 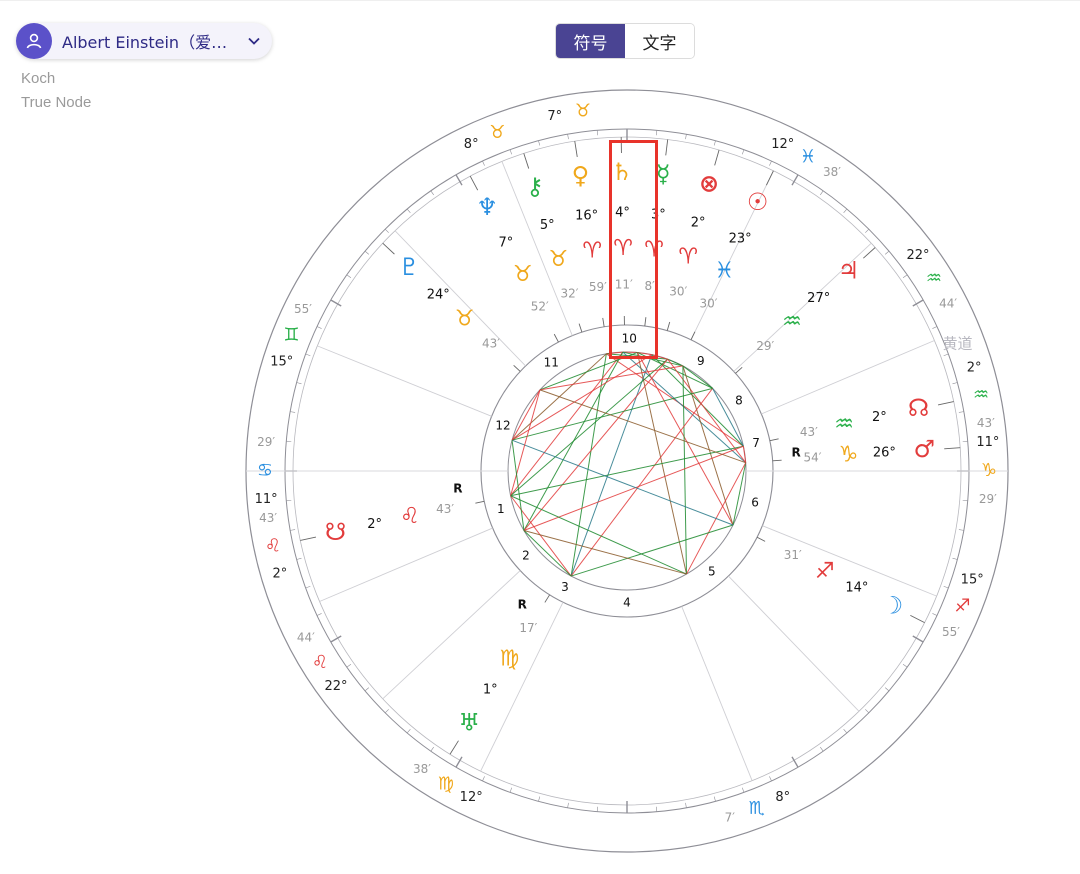 What do you see at coordinates (879, 417) in the screenshot?
I see `planet-degree-label: 2°` at bounding box center [879, 417].